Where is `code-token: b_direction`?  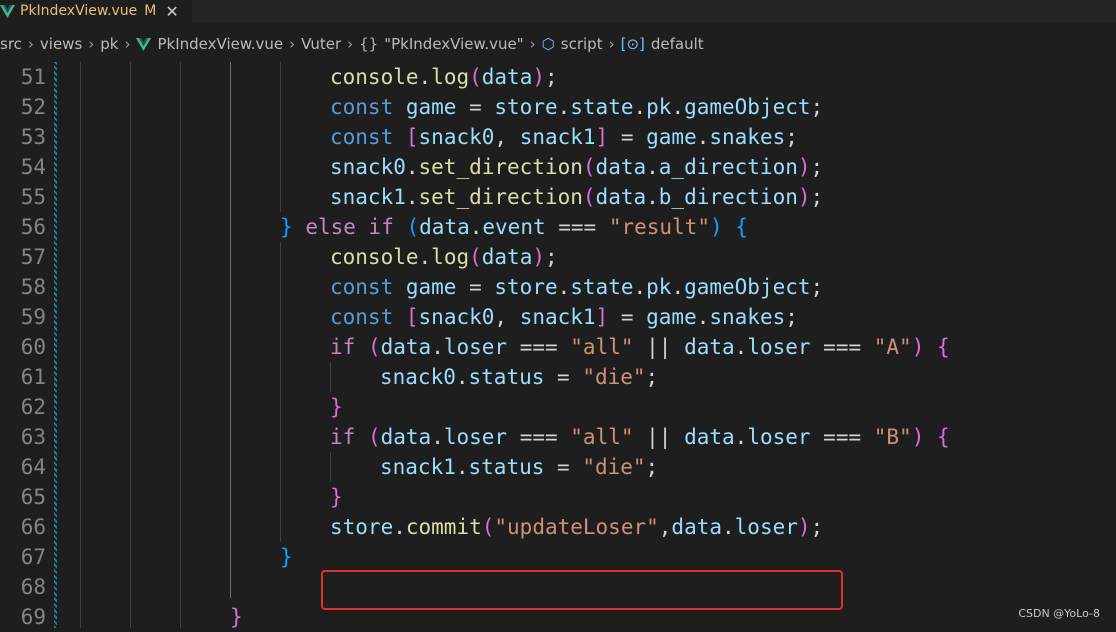
code-token: b_direction is located at coordinates (728, 197).